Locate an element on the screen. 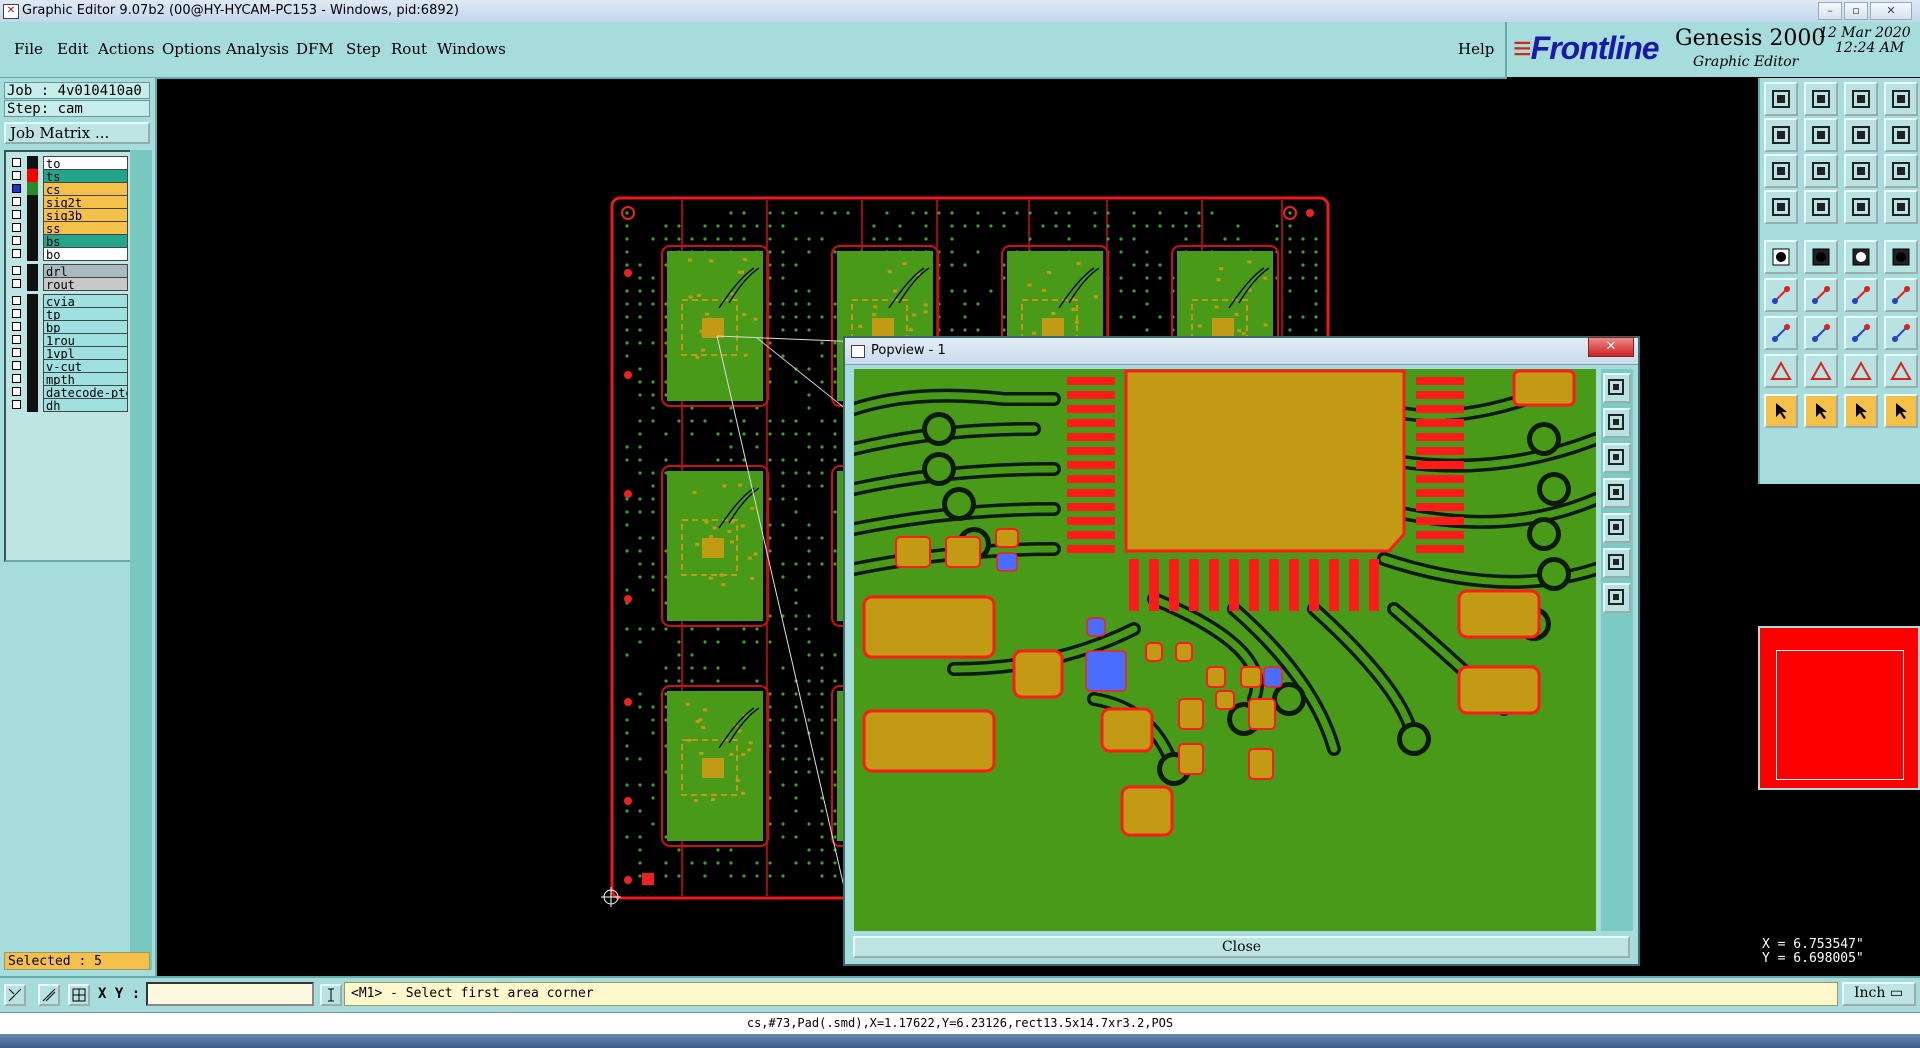 The image size is (1920, 1048). mirror-icon is located at coordinates (1901, 333).